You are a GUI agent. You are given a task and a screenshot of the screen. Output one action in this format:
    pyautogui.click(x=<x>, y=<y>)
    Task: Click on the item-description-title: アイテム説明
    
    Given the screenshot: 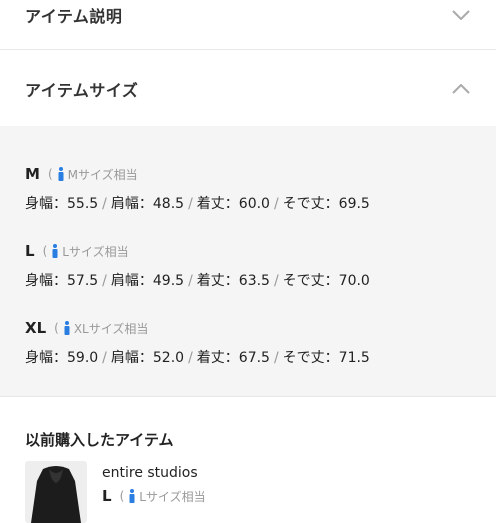 What is the action you would take?
    pyautogui.click(x=74, y=16)
    